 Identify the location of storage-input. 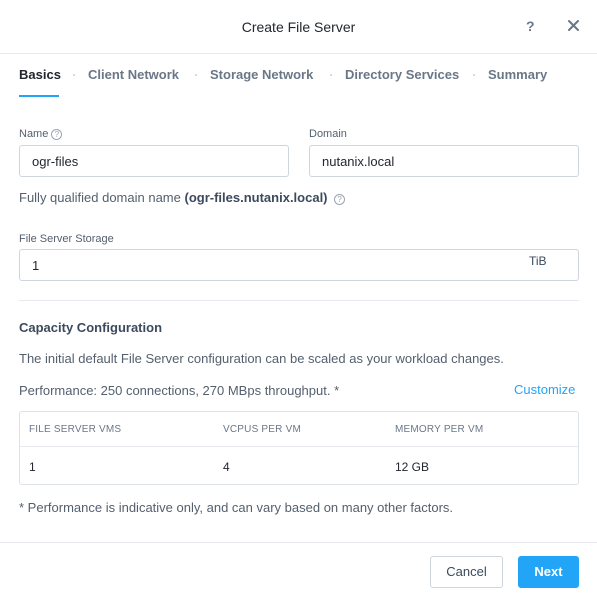
(299, 265).